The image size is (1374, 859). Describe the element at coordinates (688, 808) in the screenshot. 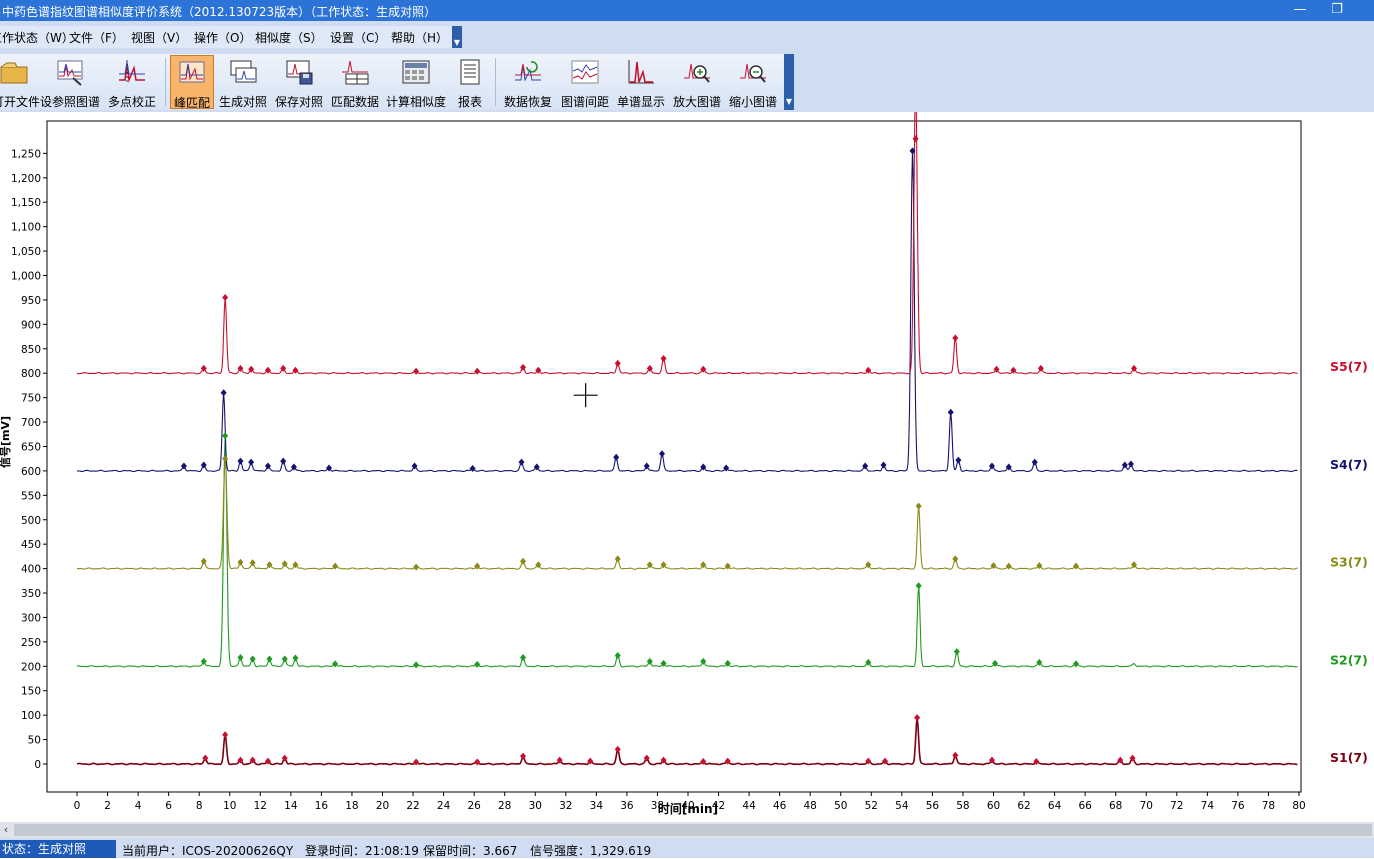

I see `x-axis-label: 时间[min]` at that location.